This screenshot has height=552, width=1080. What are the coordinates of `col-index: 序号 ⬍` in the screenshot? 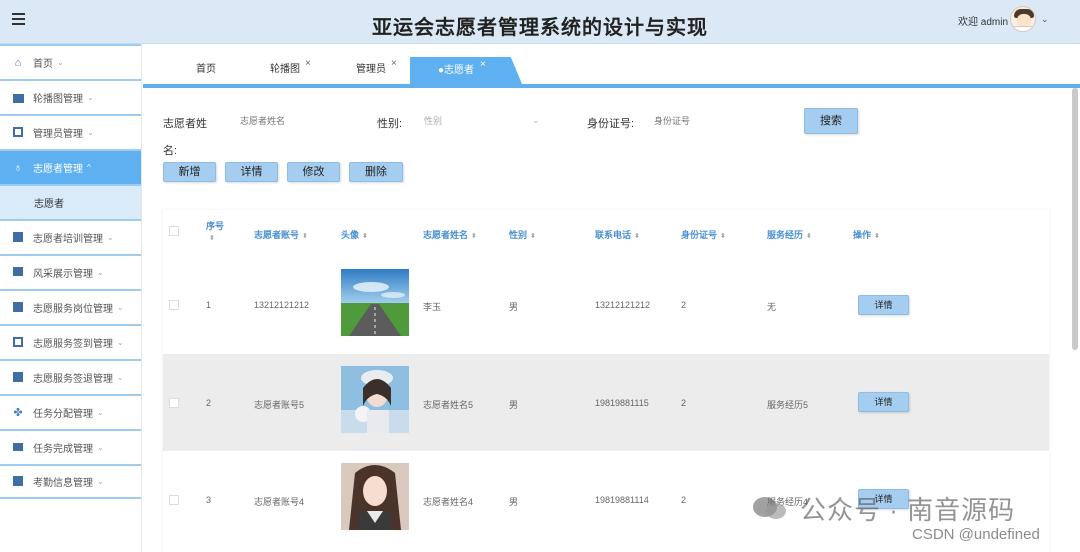 It's located at (215, 230).